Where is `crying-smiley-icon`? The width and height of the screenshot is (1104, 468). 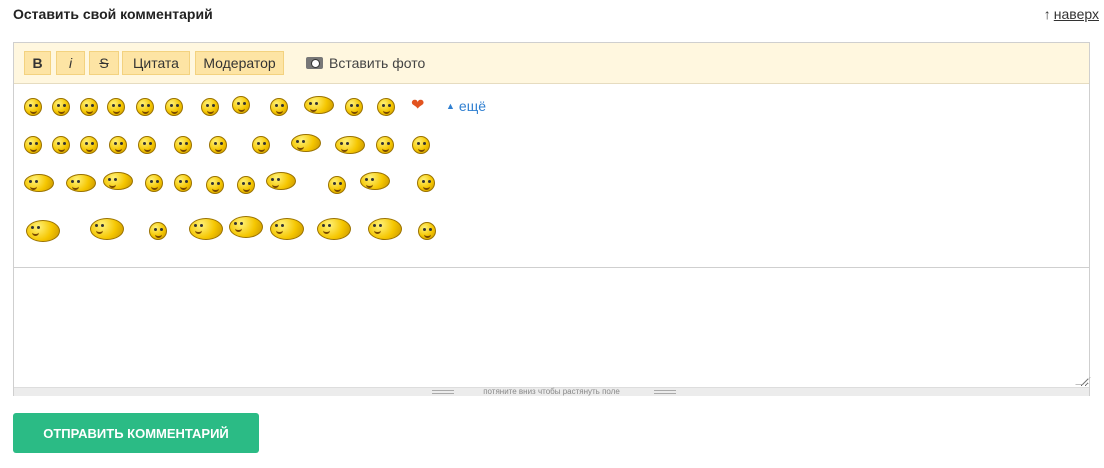
crying-smiley-icon is located at coordinates (118, 181).